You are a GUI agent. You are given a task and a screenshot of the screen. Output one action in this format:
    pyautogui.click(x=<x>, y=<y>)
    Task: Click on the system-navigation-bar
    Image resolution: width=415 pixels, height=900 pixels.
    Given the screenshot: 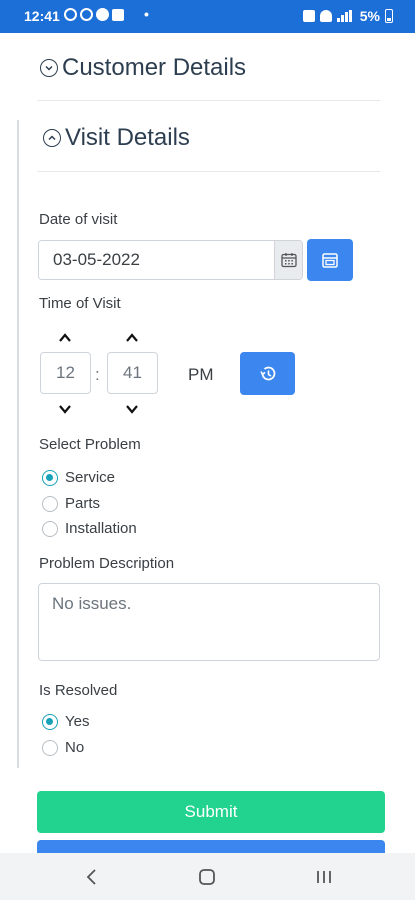 What is the action you would take?
    pyautogui.click(x=207, y=876)
    